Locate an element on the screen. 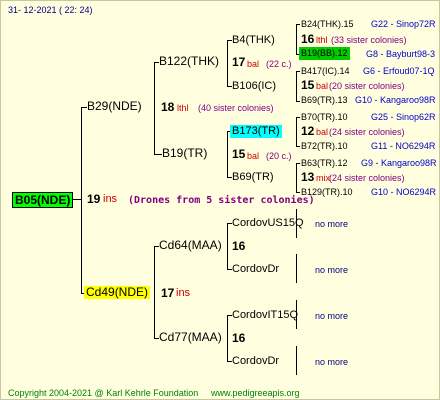 The image size is (440, 400). b70-ref: G25 - Sinop62R is located at coordinates (403, 117).